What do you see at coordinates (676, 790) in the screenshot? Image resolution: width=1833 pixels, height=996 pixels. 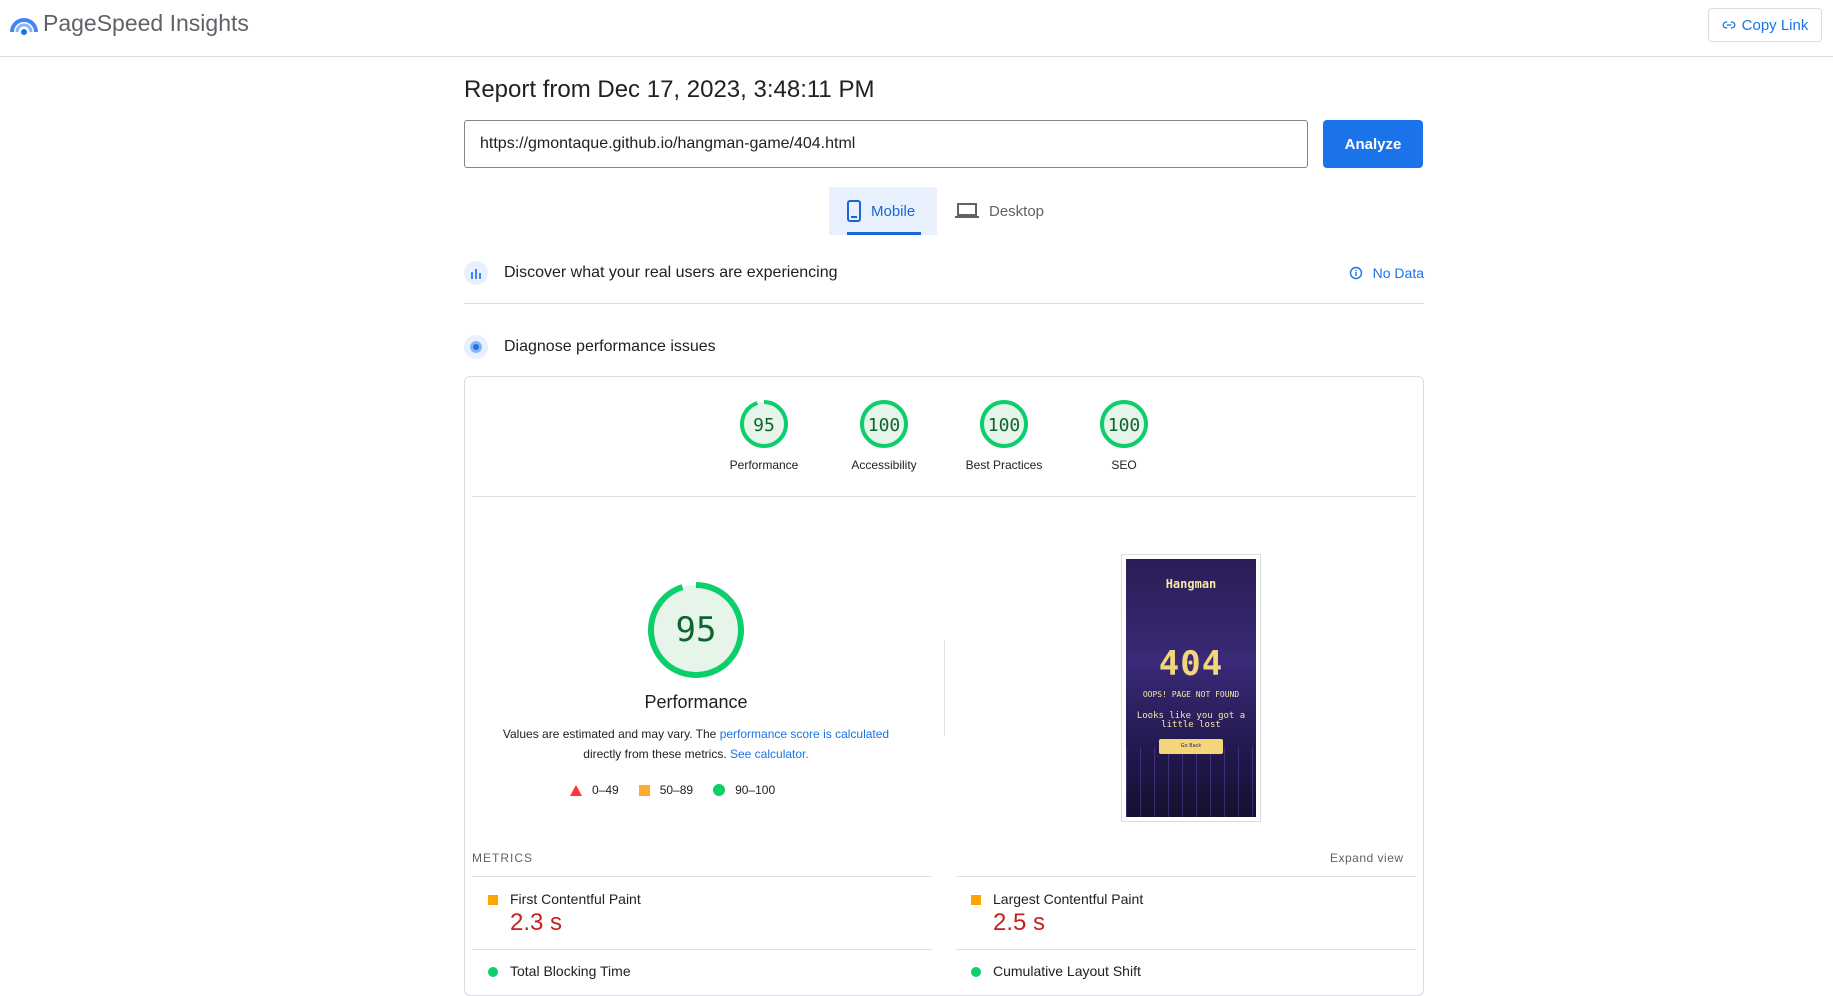 I see `legend-average-label: 50–89` at bounding box center [676, 790].